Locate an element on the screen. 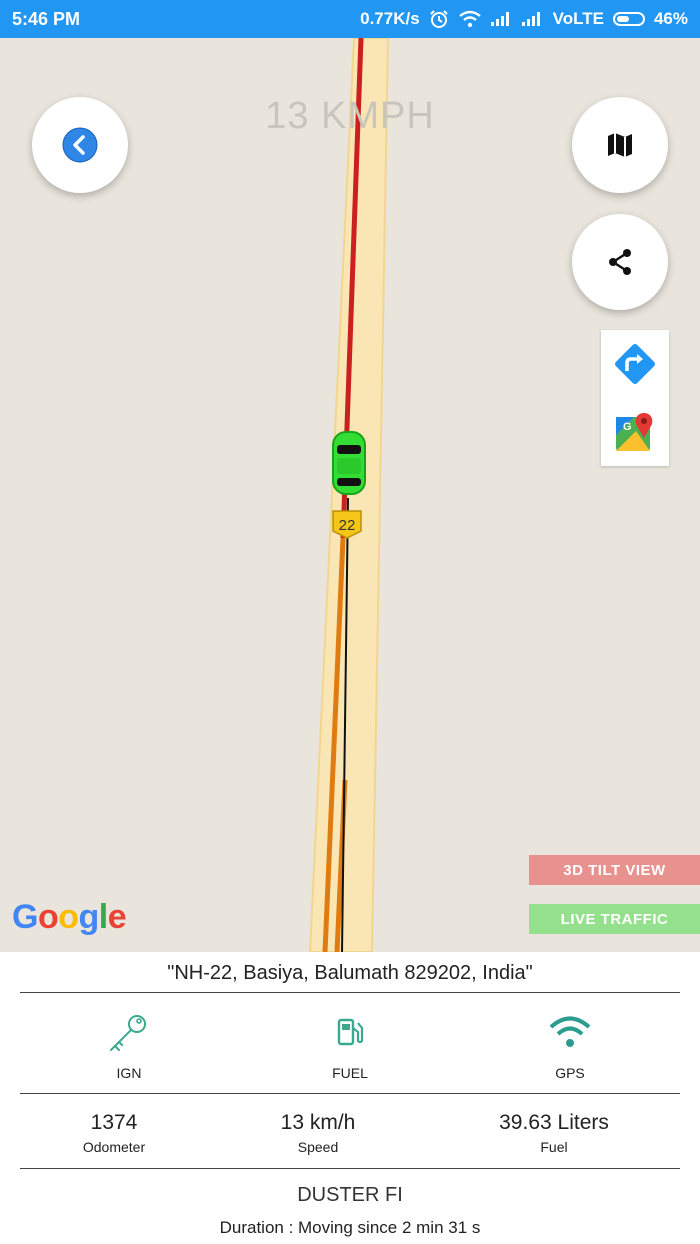 Image resolution: width=700 pixels, height=1244 pixels. movement-duration: Duration : Moving since 2 min 31 s is located at coordinates (350, 1227).